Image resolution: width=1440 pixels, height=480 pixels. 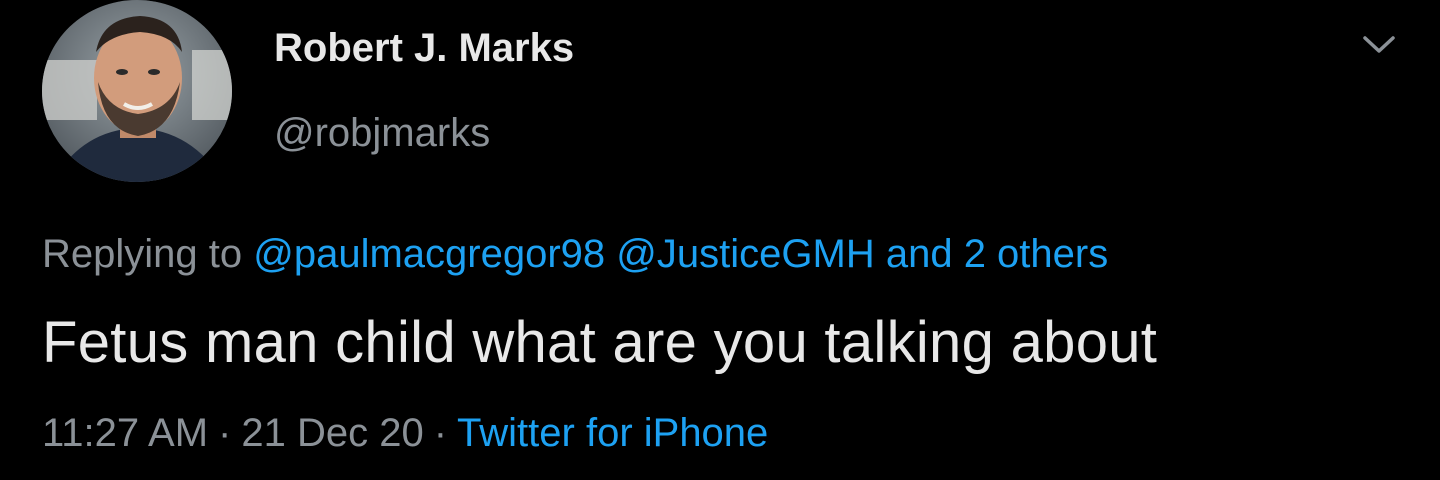 I want to click on mention-link-paulmacgregor98: @paulmacgregor98, so click(x=429, y=254).